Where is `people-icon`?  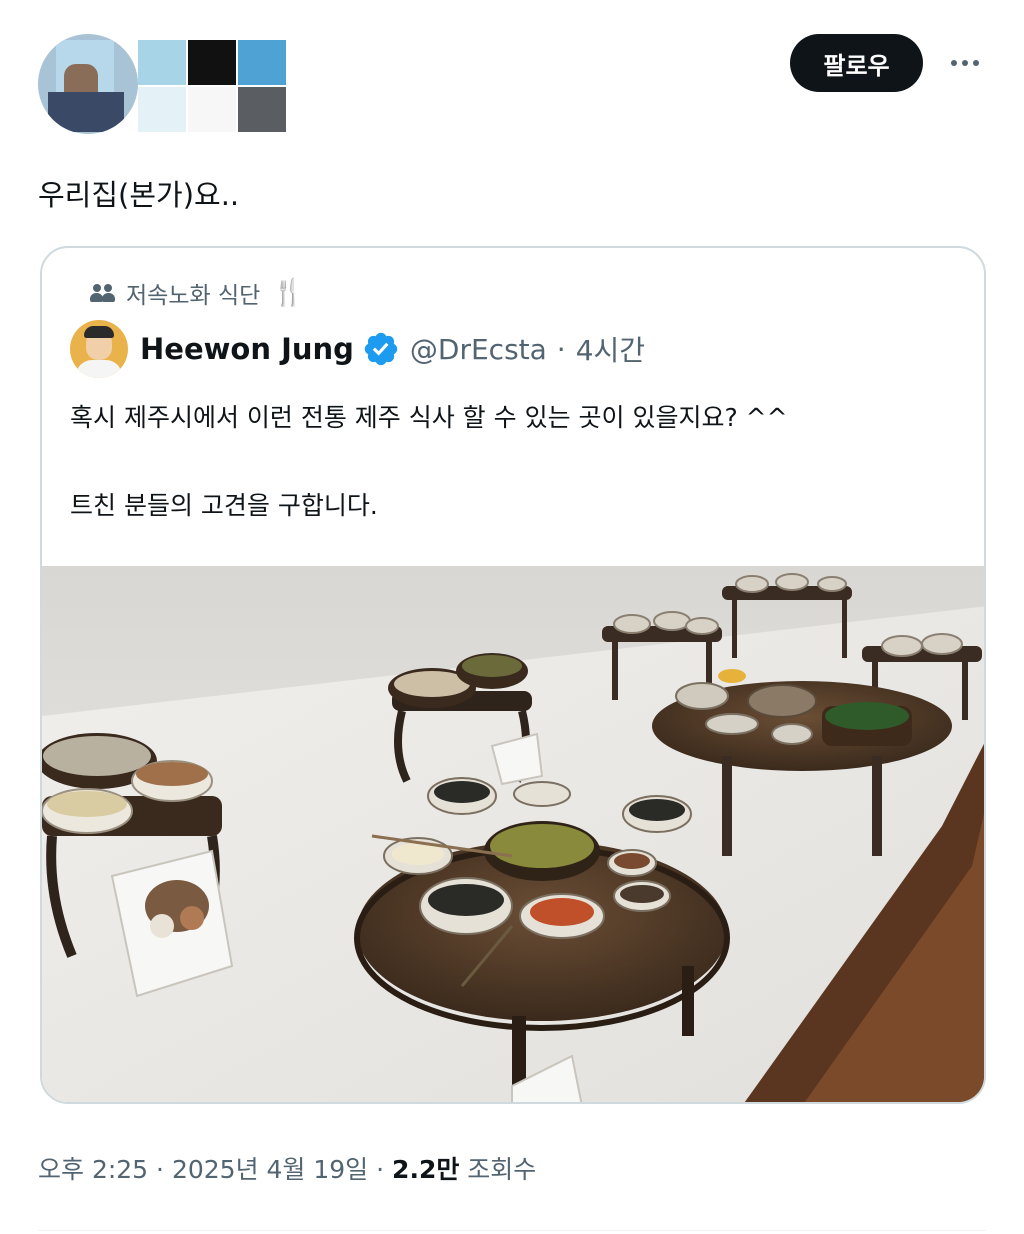
people-icon is located at coordinates (103, 293).